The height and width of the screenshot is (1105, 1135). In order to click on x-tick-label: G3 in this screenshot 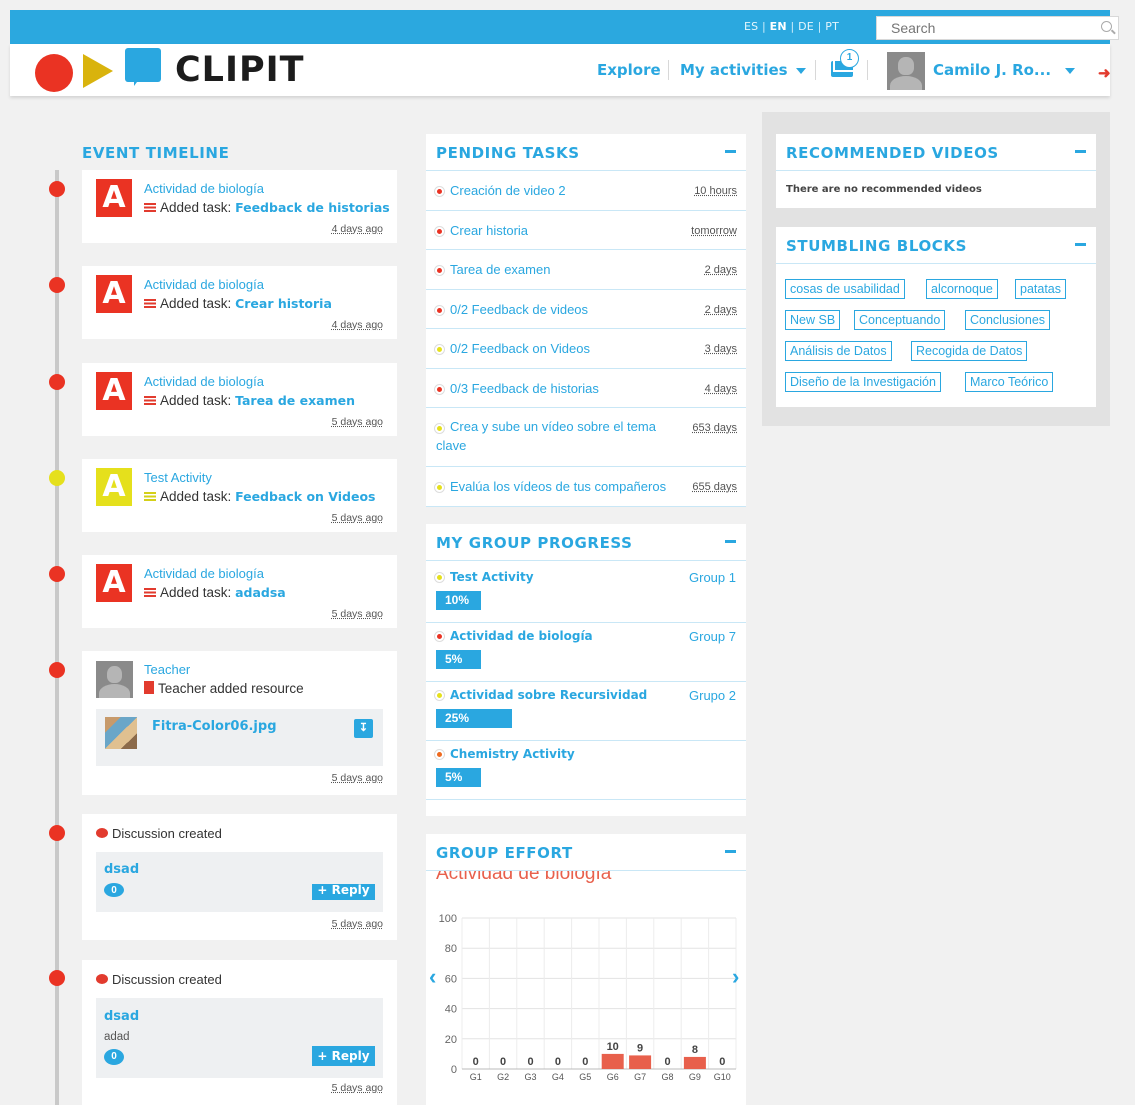, I will do `click(530, 1077)`.